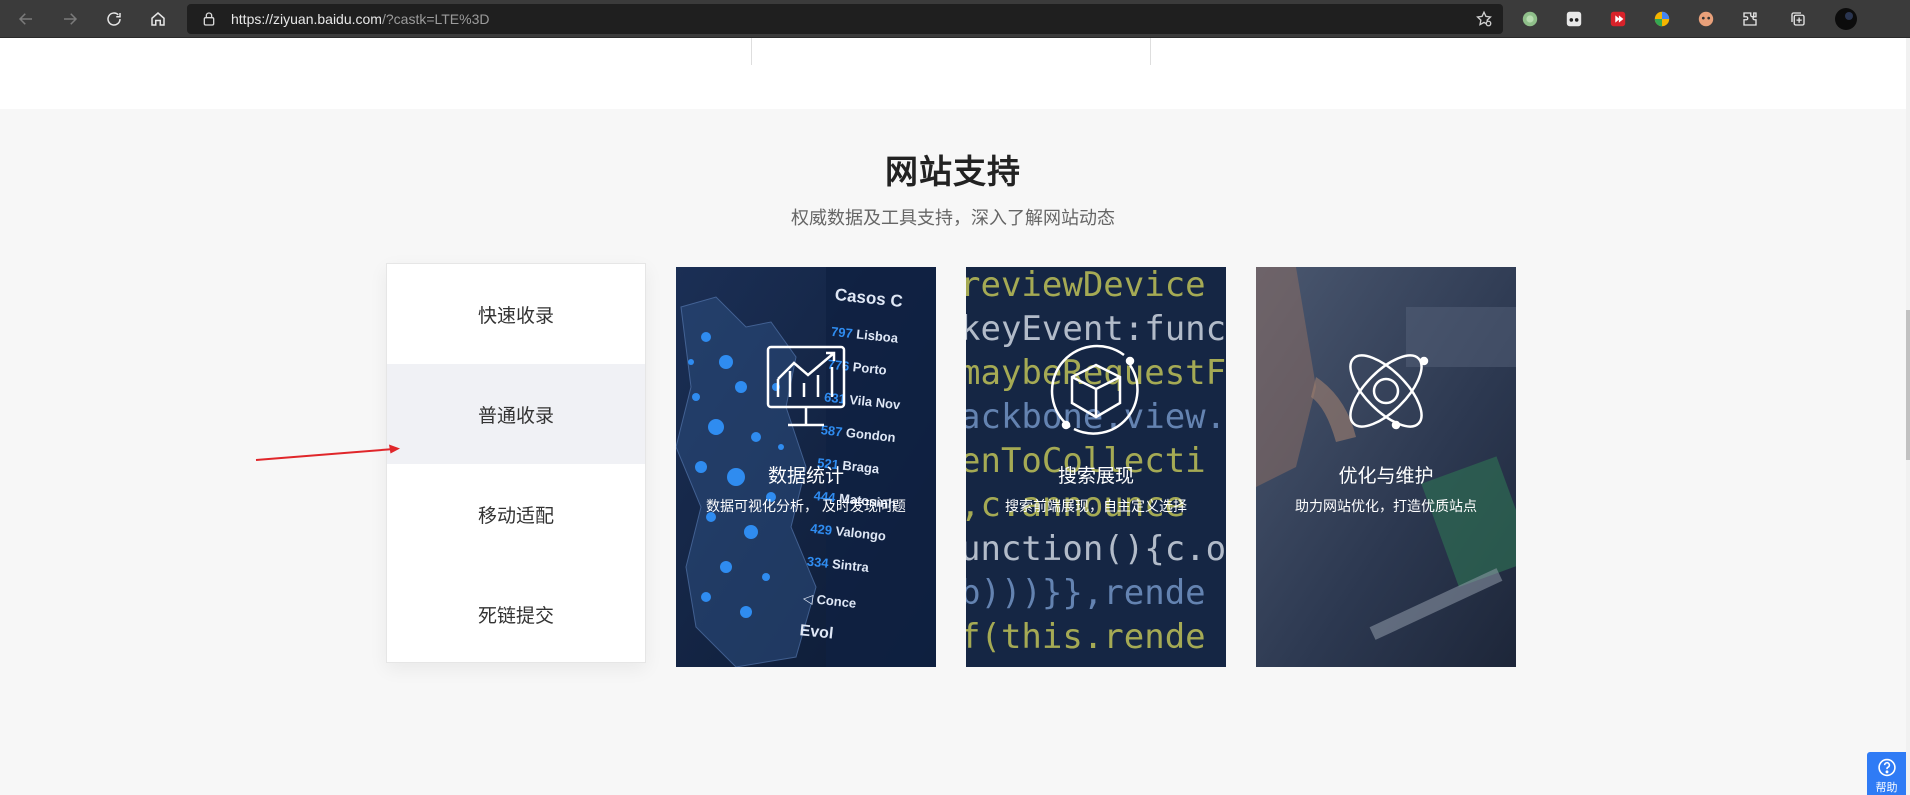 The image size is (1910, 795). What do you see at coordinates (209, 19) in the screenshot?
I see `lock-icon` at bounding box center [209, 19].